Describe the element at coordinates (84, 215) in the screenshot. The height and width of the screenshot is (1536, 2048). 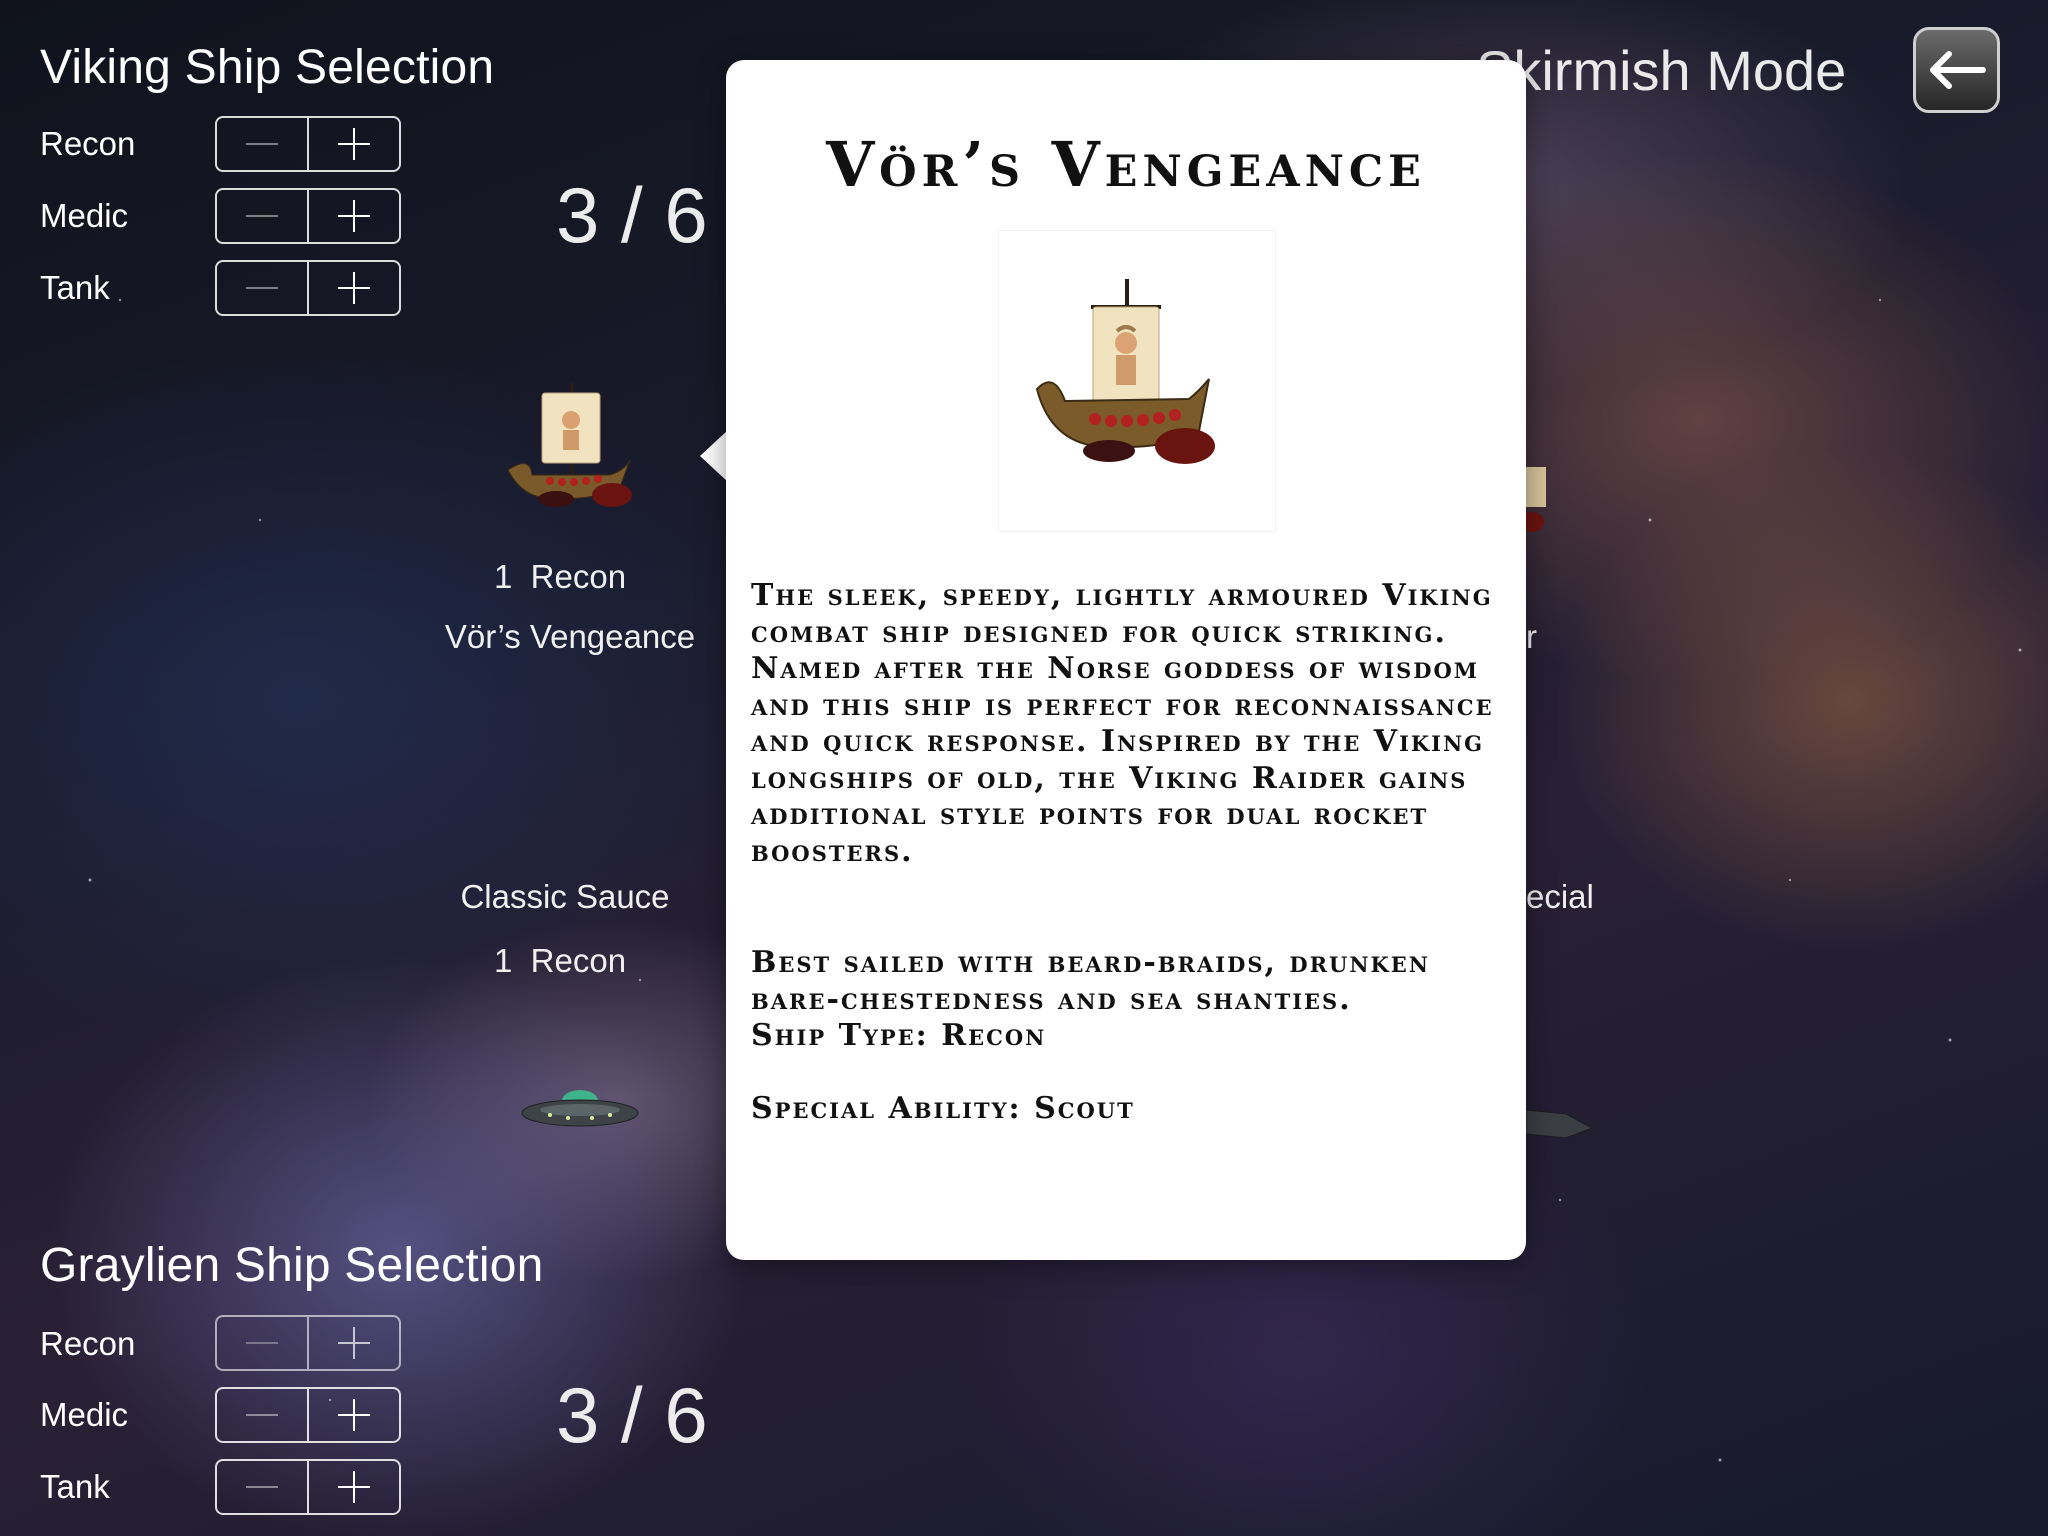
I see `viking-medic-label: Medic` at that location.